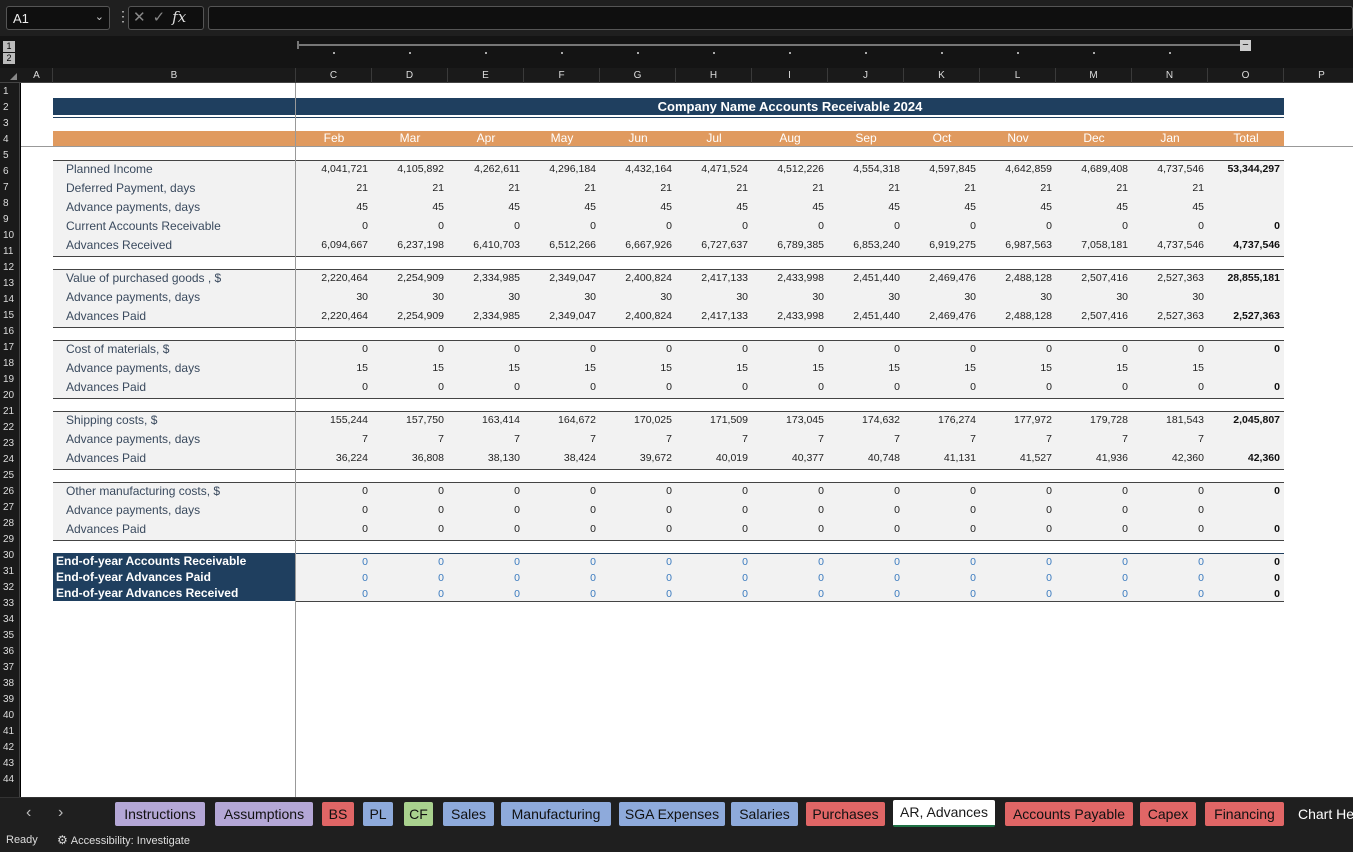 Image resolution: width=1353 pixels, height=852 pixels. What do you see at coordinates (159, 17) in the screenshot?
I see `enter-icon: ✓` at bounding box center [159, 17].